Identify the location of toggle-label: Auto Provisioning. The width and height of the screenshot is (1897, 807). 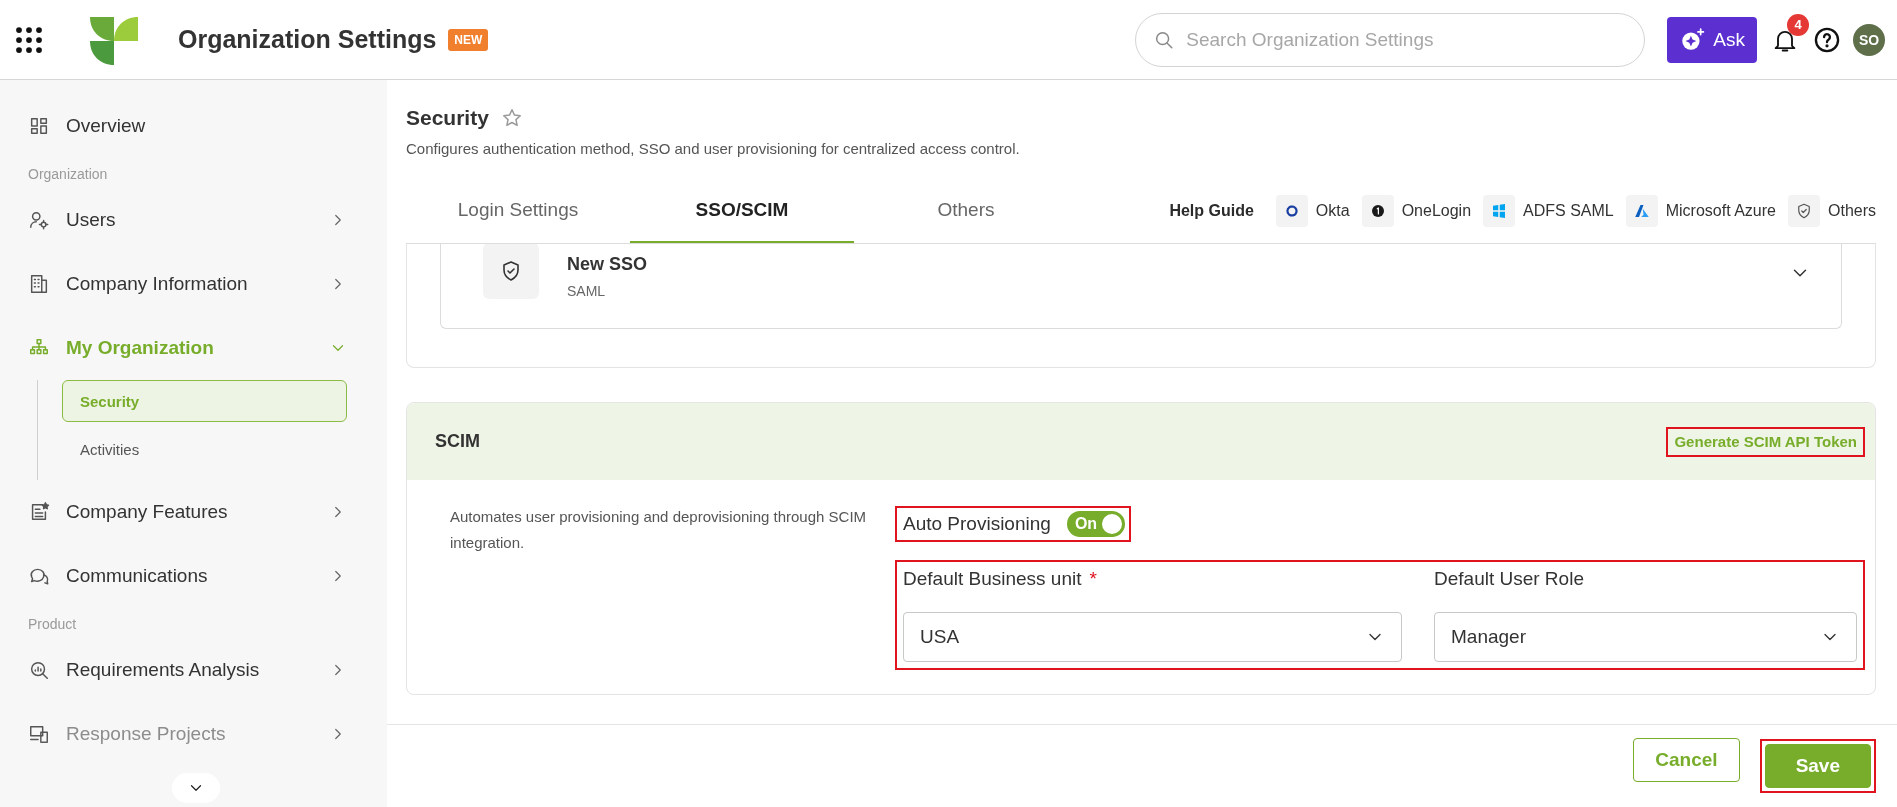
(977, 524).